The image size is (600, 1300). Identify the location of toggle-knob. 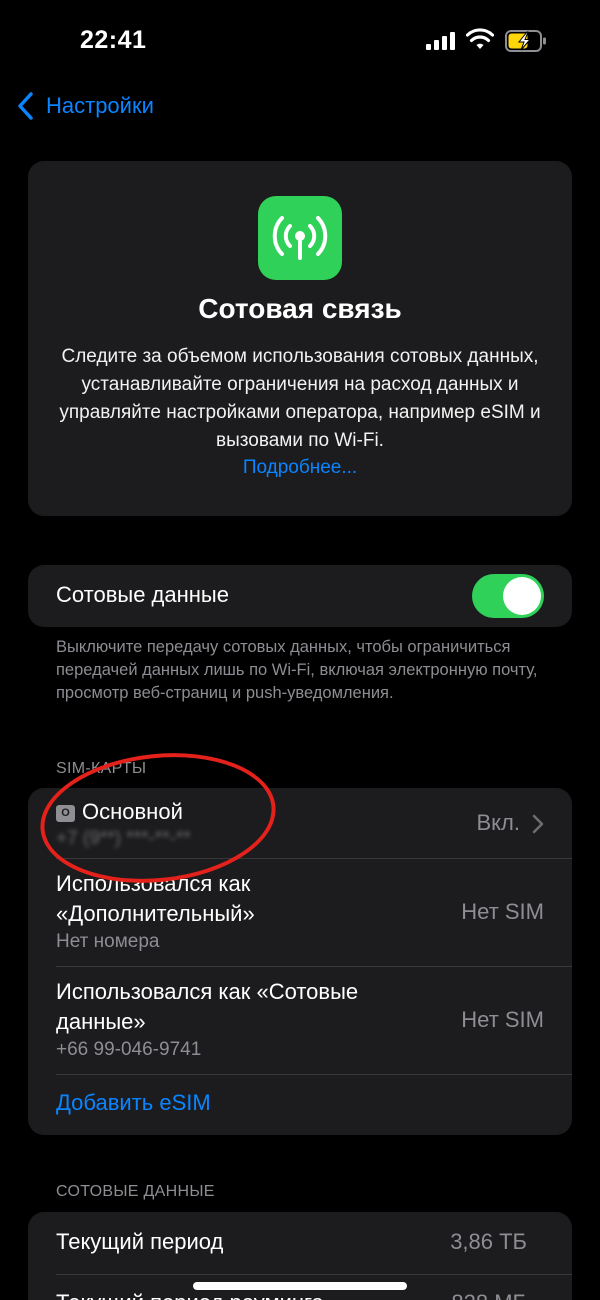
(522, 596).